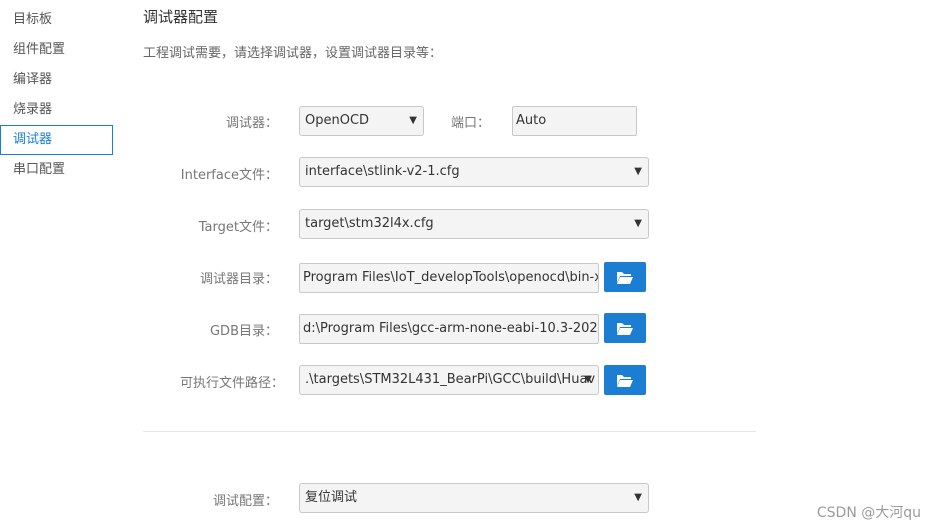 This screenshot has height=526, width=925. Describe the element at coordinates (56, 80) in the screenshot. I see `sidebar-item-compiler: 编译器` at that location.